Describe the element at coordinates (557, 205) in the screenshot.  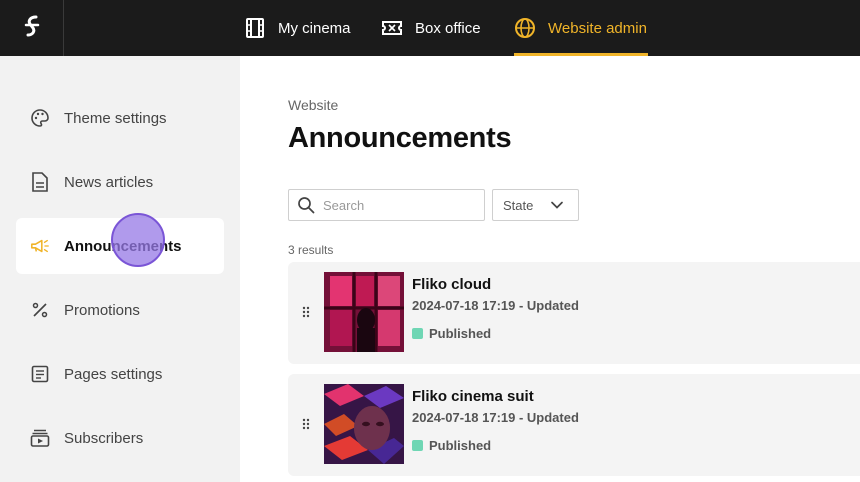
I see `chevron-down-icon` at that location.